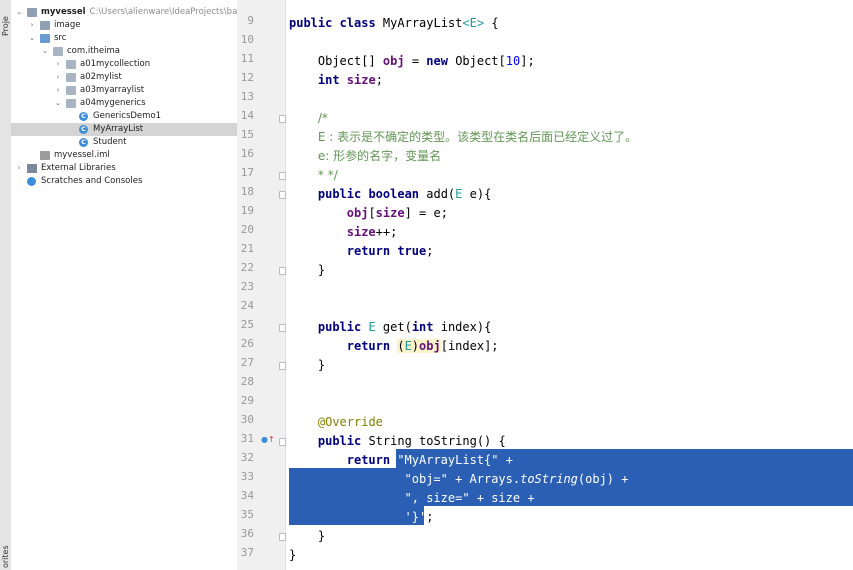 The width and height of the screenshot is (853, 570). Describe the element at coordinates (293, 555) in the screenshot. I see `code-line-37: }` at that location.